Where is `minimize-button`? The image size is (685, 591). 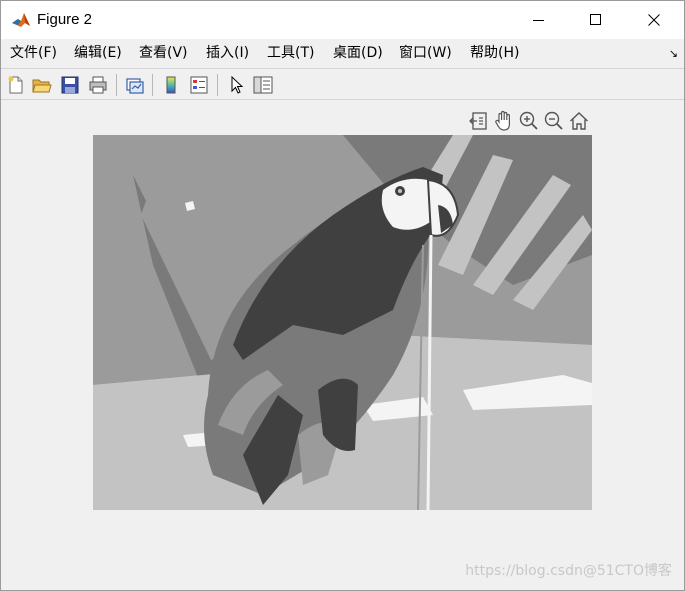 minimize-button is located at coordinates (539, 20).